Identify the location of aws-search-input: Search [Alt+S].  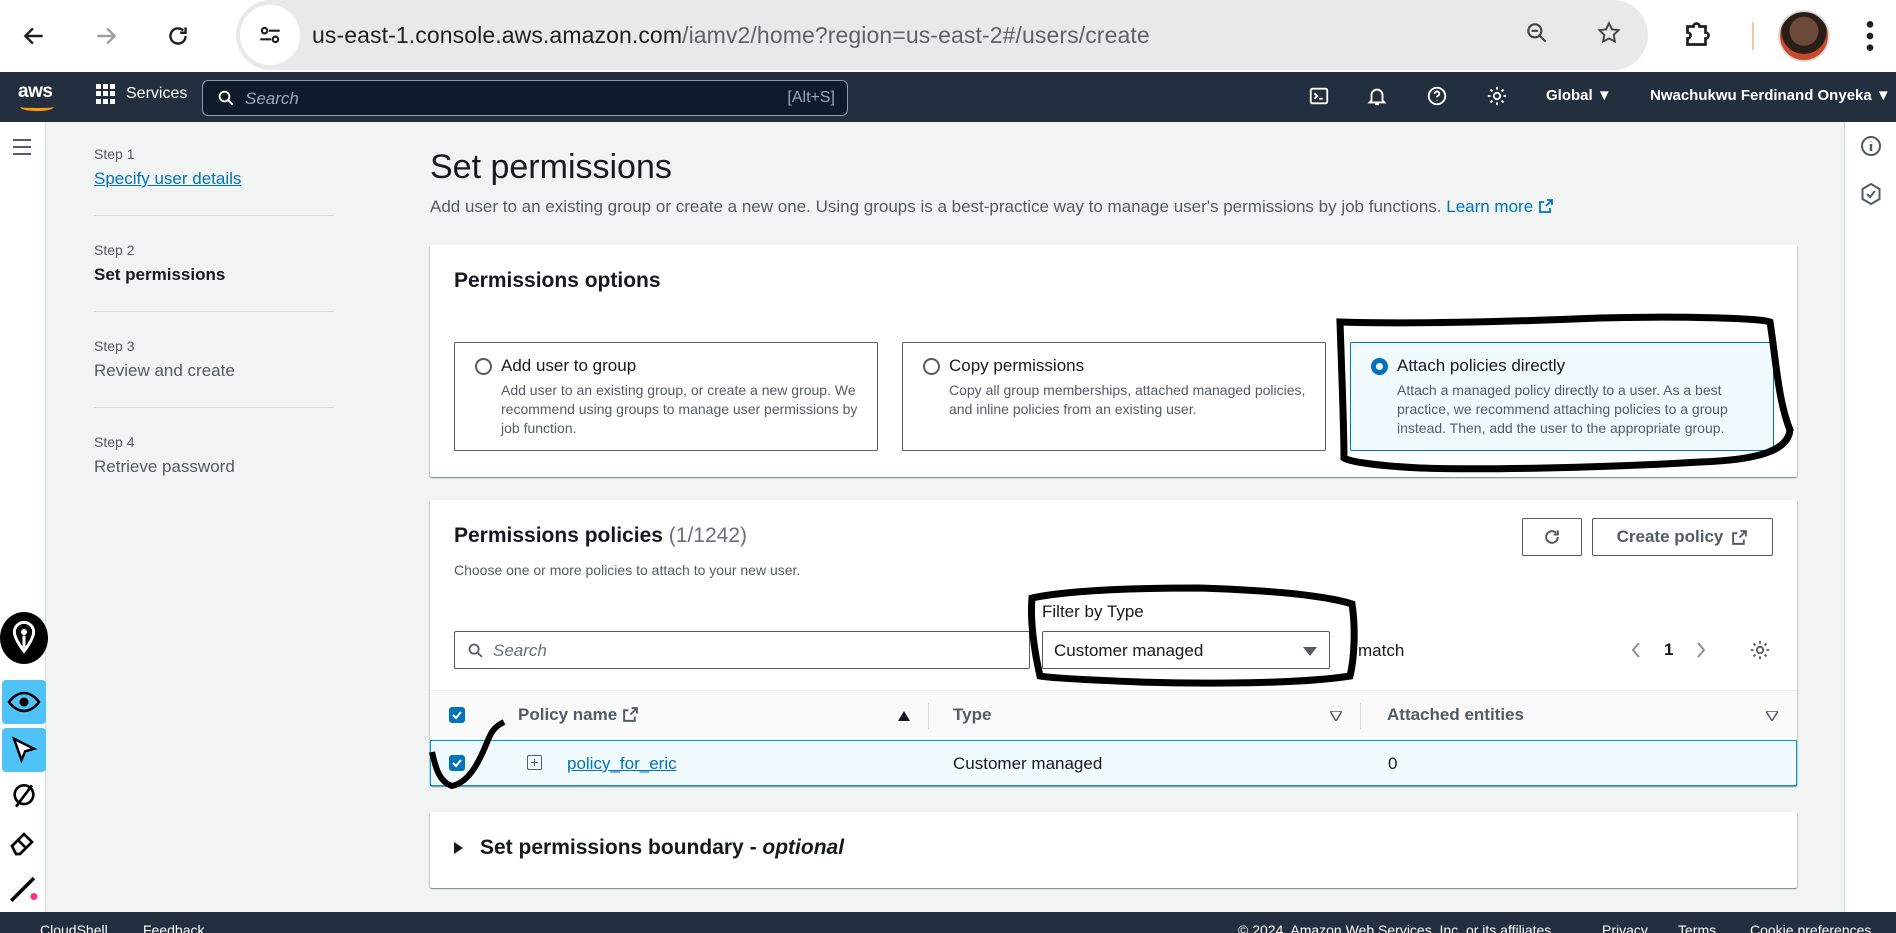
(525, 98).